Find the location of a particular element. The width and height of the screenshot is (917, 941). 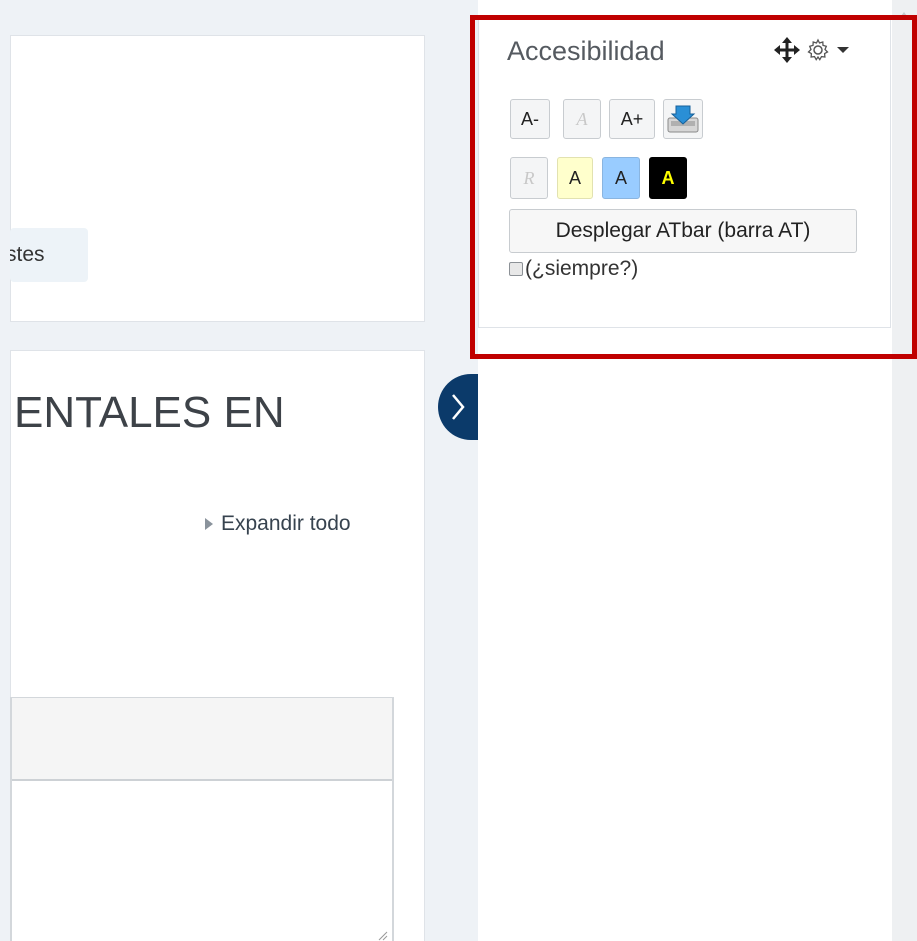

chevron-right-icon is located at coordinates (458, 407).